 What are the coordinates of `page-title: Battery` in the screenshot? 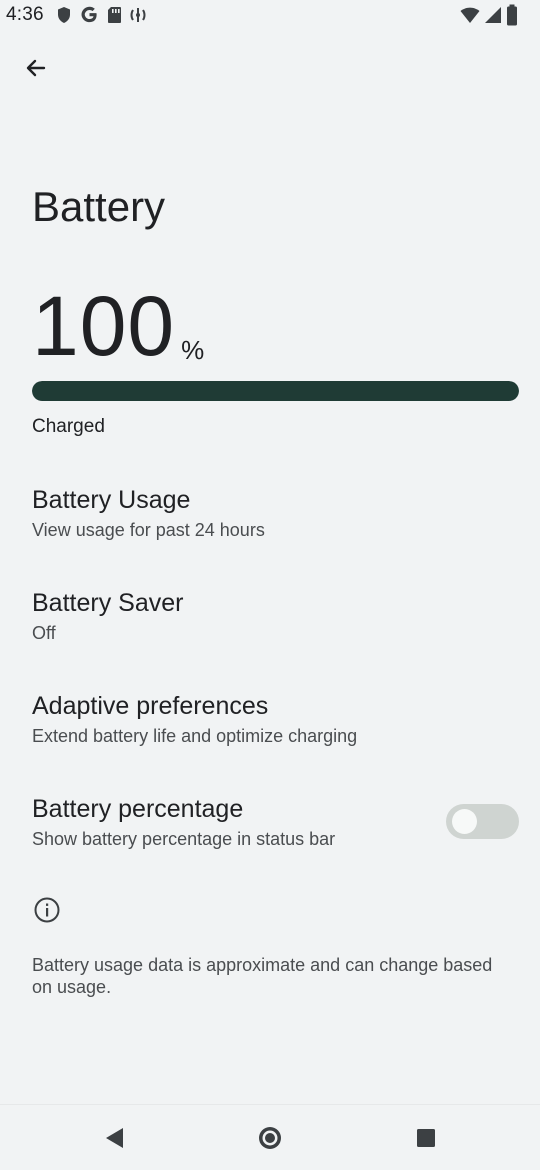 It's located at (99, 206).